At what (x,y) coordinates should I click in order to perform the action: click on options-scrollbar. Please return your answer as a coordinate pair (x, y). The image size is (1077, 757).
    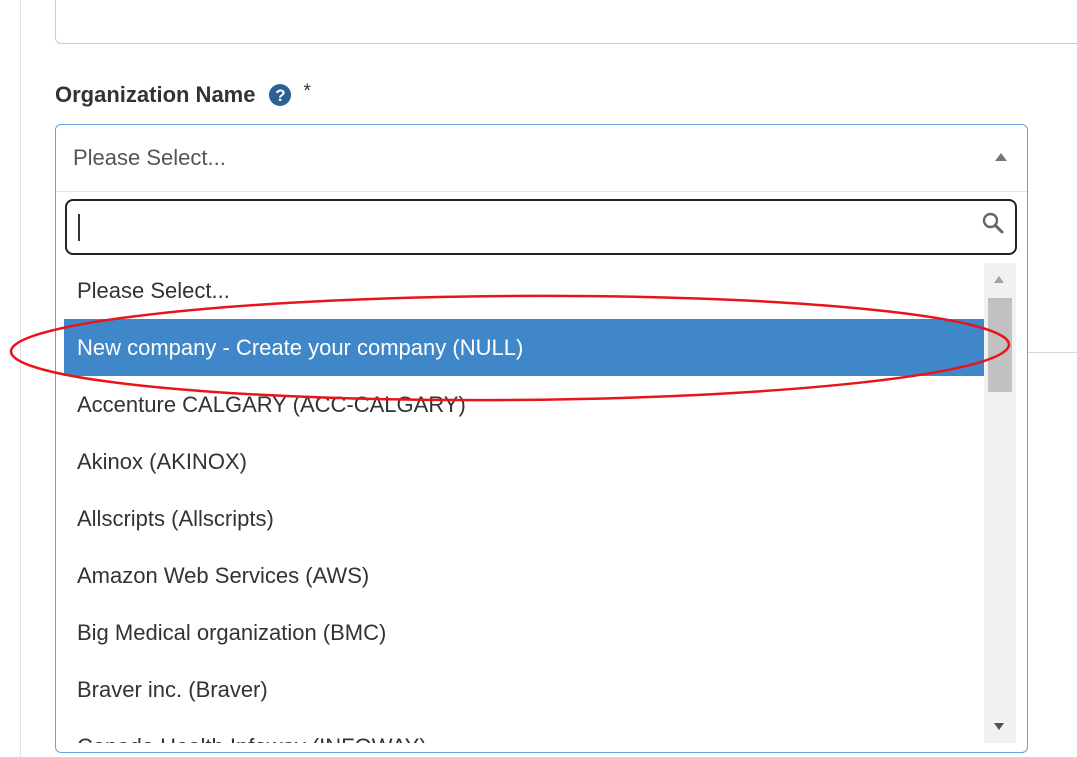
    Looking at the image, I should click on (1000, 503).